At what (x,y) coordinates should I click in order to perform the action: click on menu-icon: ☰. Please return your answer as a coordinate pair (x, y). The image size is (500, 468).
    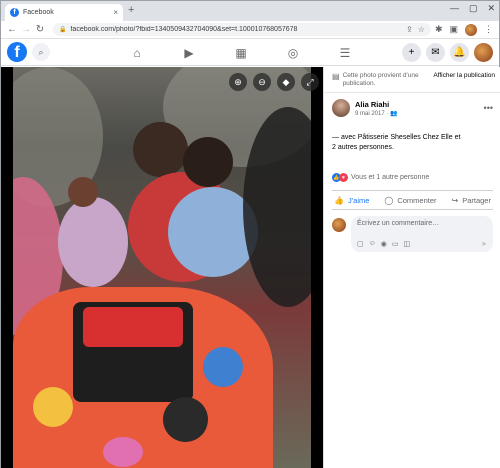
    Looking at the image, I should click on (345, 52).